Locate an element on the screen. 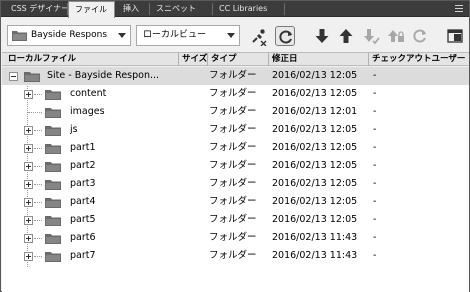 Image resolution: width=470 pixels, height=292 pixels. tab-cc-libraries: CC Libraries is located at coordinates (248, 9).